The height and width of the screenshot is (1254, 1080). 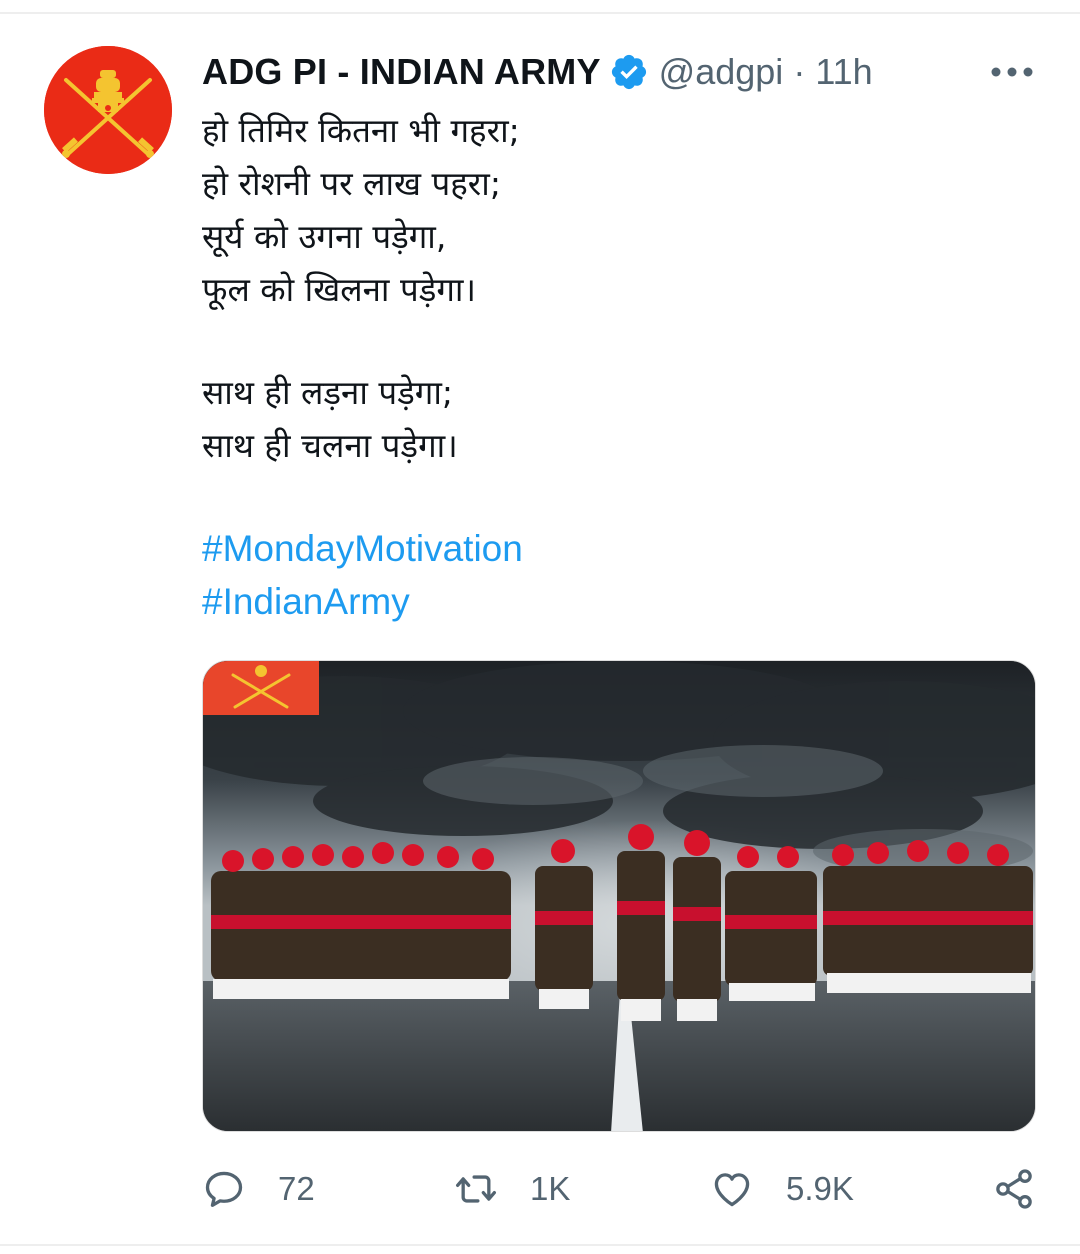 I want to click on army-emblem-icon, so click(x=108, y=110).